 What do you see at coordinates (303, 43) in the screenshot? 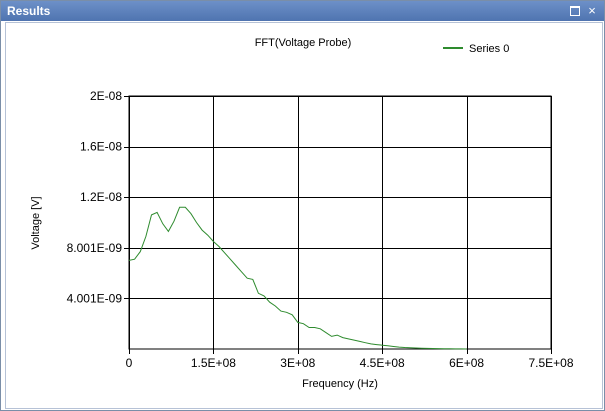
I see `chart-title: FFT(Voltage Probe)` at bounding box center [303, 43].